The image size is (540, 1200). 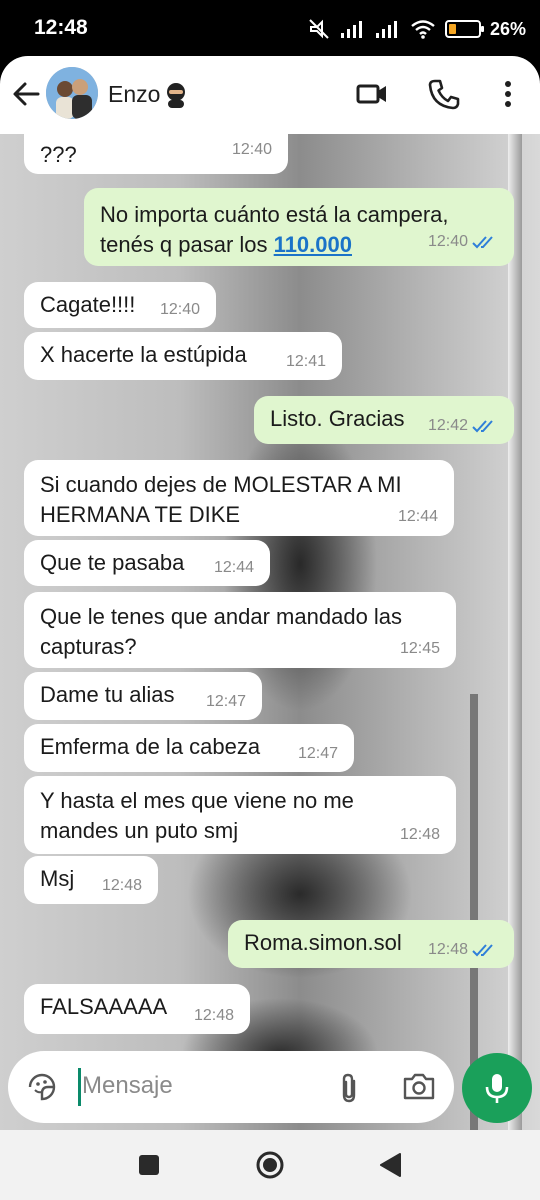 What do you see at coordinates (42, 1087) in the screenshot?
I see `sticker-icon` at bounding box center [42, 1087].